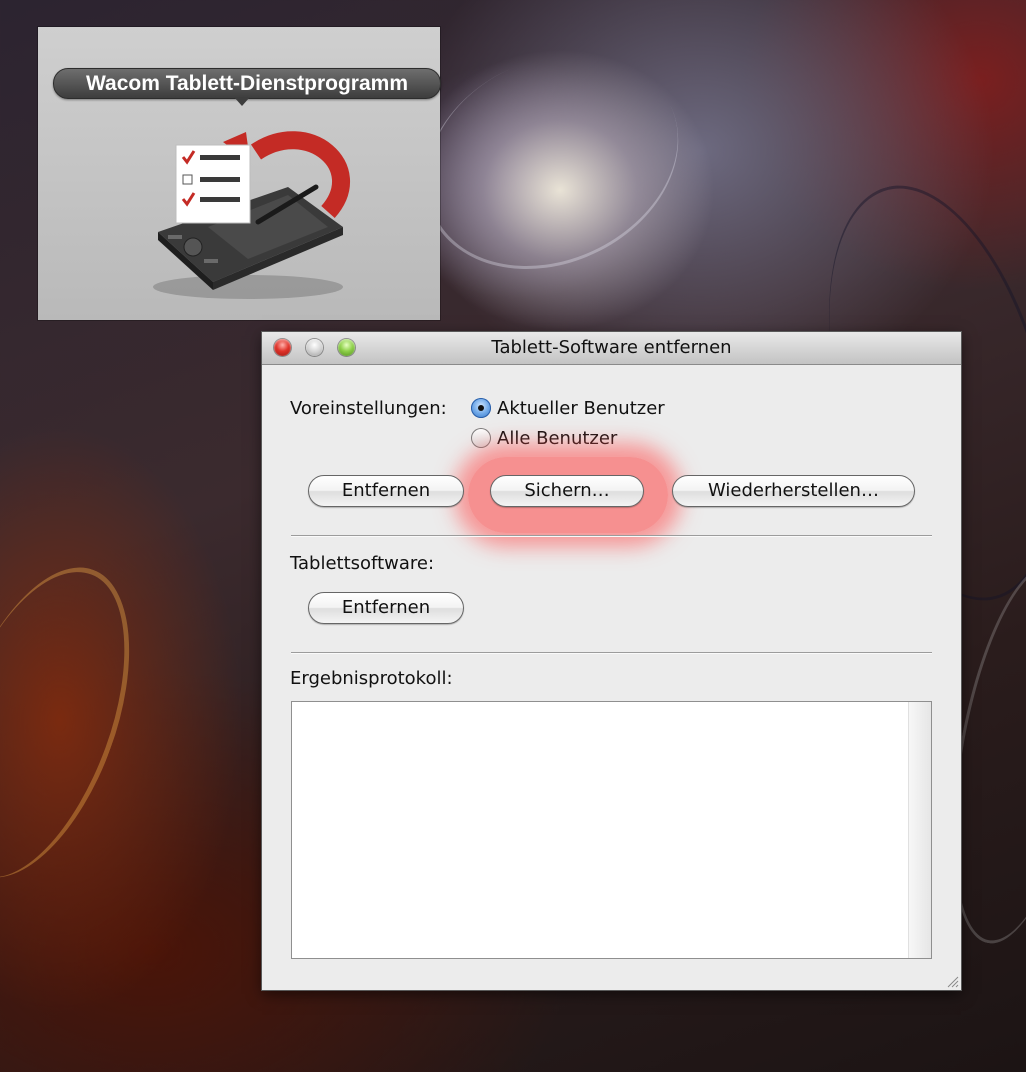  Describe the element at coordinates (83, 722) in the screenshot. I see `background-streak` at that location.